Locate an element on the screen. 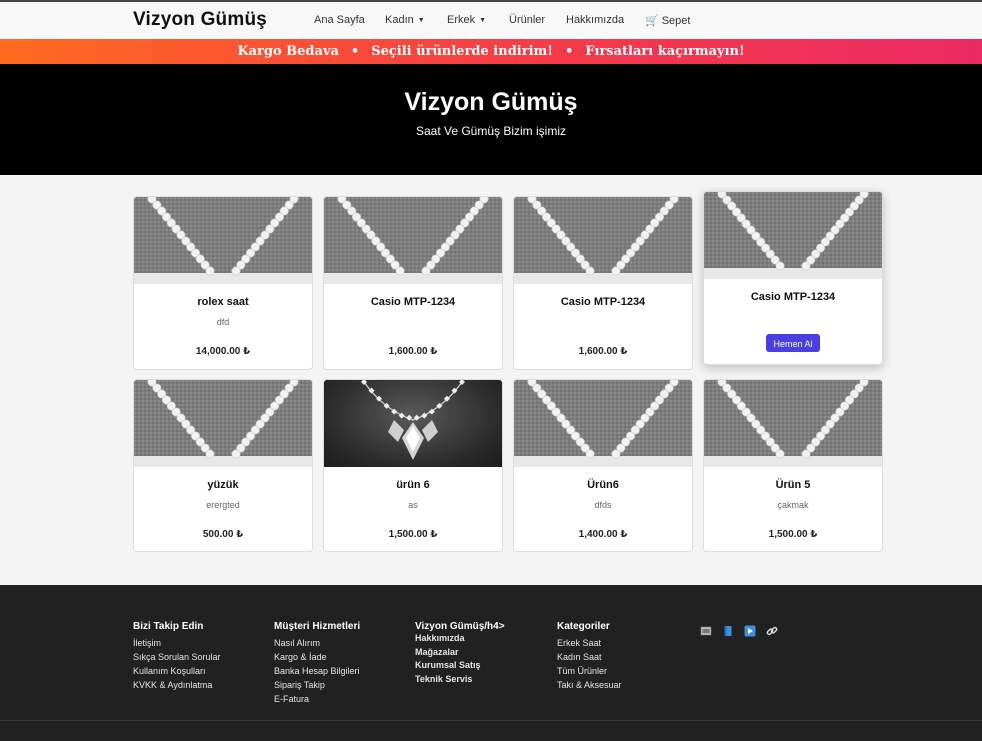  footer-link-bank-info: Banka Hesap Bilgileri is located at coordinates (317, 671).